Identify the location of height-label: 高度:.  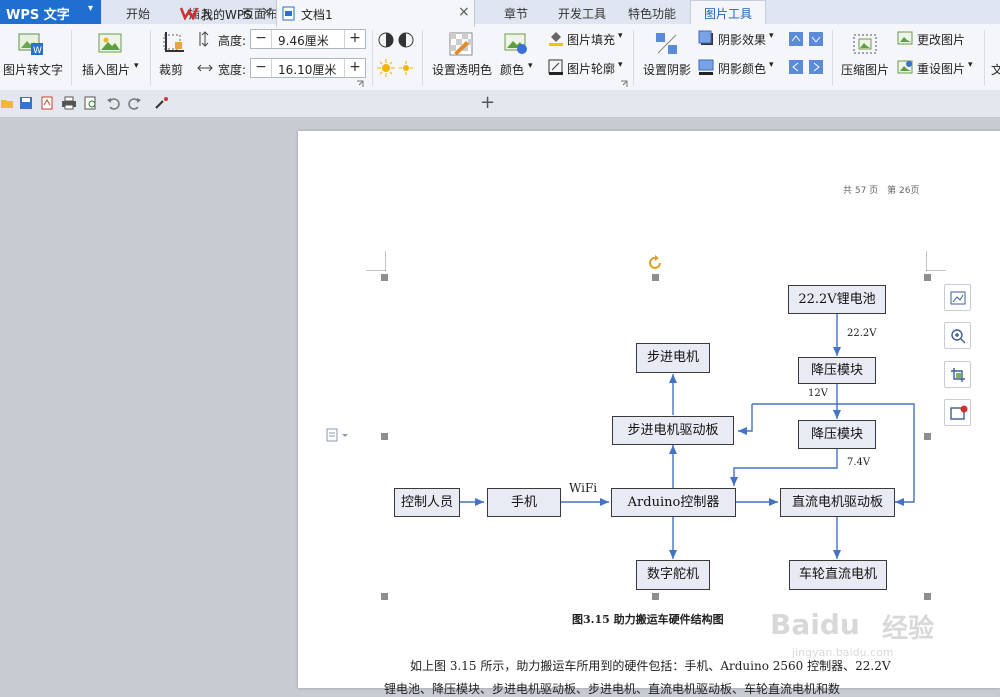
(232, 41).